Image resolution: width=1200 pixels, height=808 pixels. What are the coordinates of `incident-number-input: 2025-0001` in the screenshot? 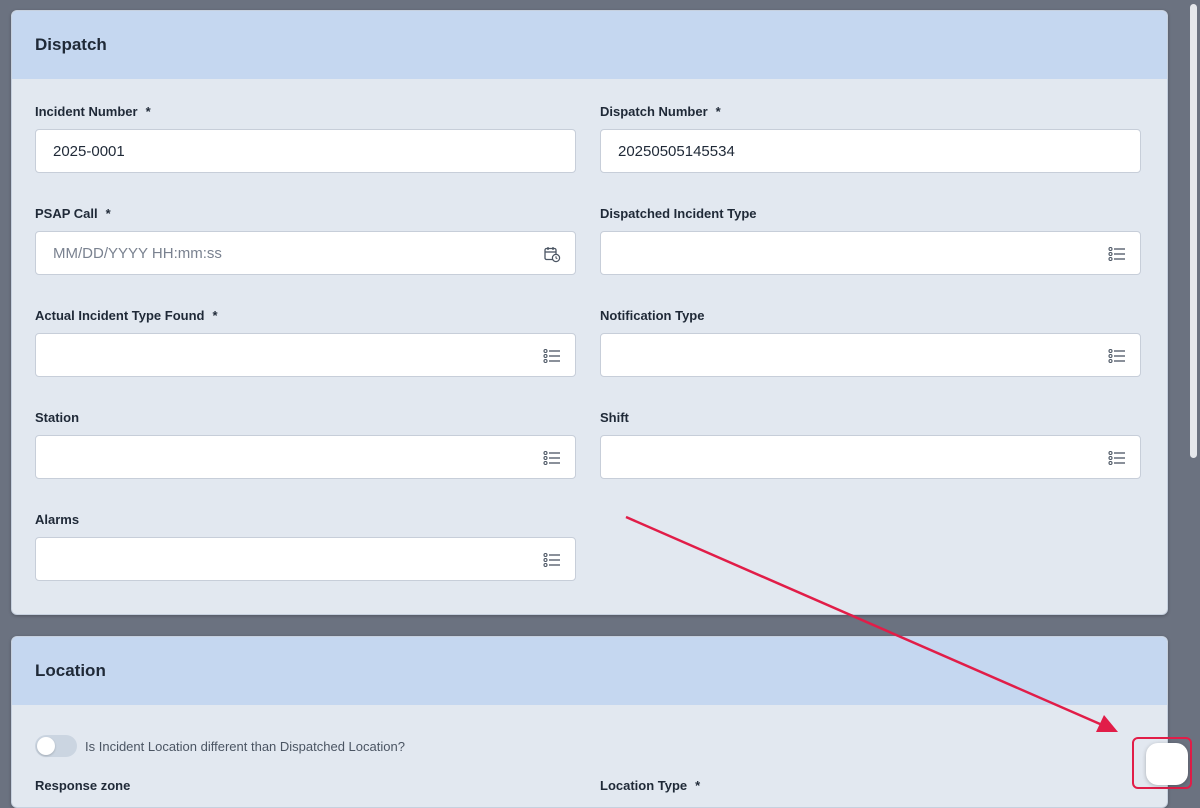 It's located at (305, 151).